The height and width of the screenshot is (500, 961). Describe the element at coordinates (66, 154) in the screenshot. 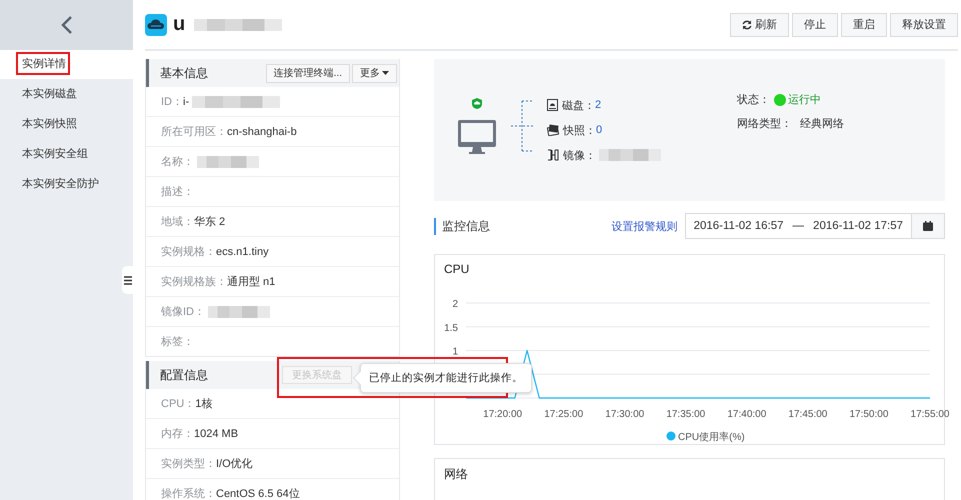

I see `sidebar-item: 本实例安全组` at that location.